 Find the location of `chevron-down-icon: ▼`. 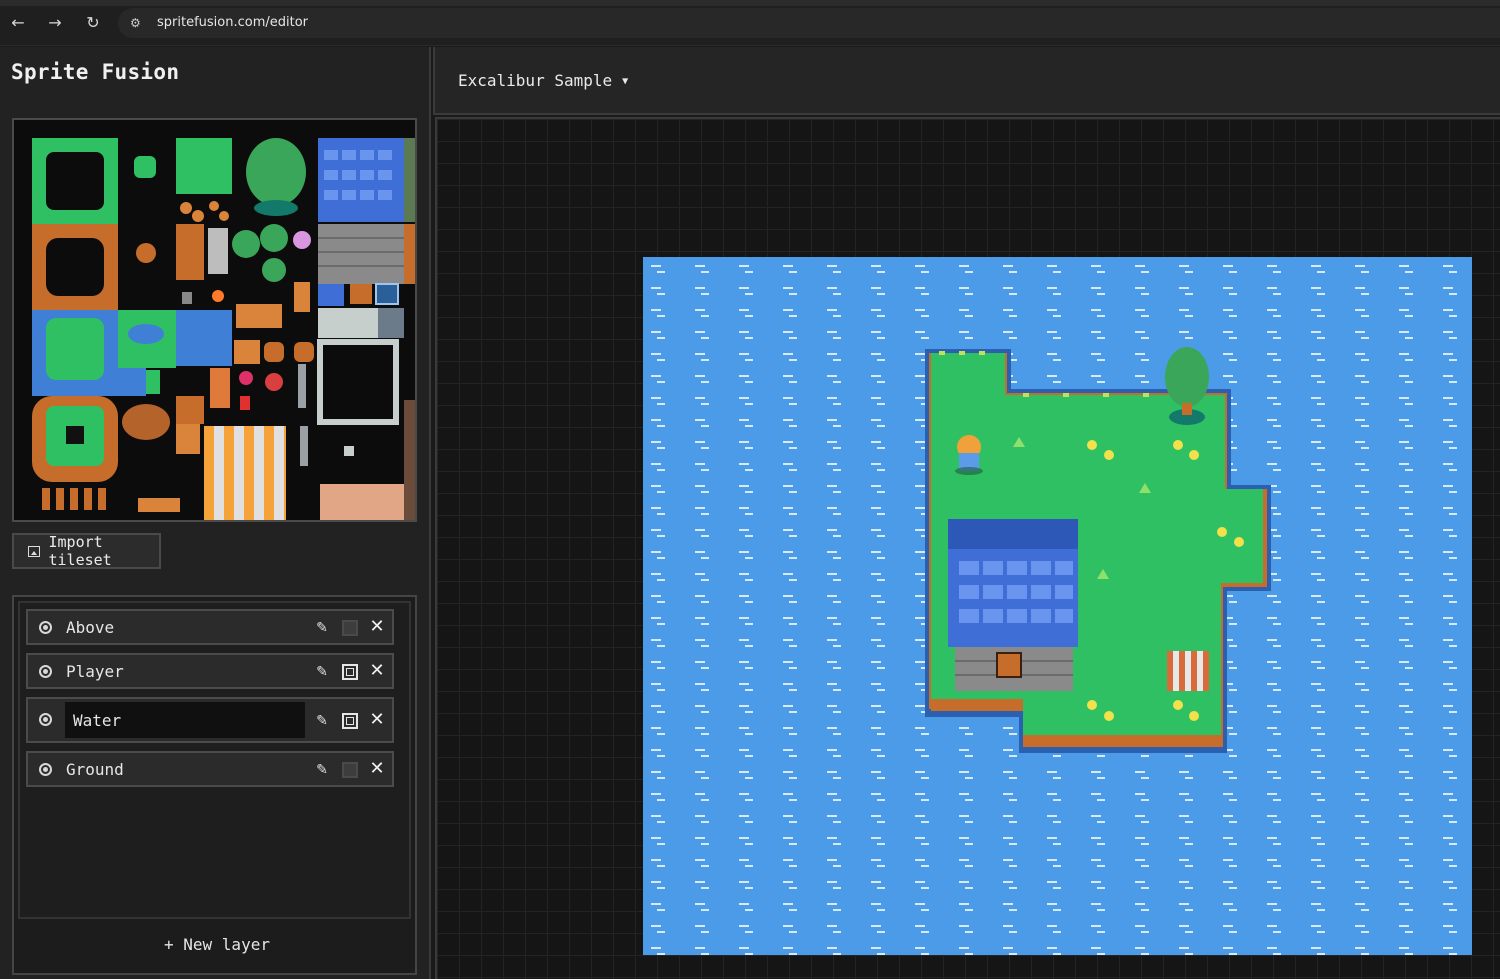

chevron-down-icon: ▼ is located at coordinates (625, 81).